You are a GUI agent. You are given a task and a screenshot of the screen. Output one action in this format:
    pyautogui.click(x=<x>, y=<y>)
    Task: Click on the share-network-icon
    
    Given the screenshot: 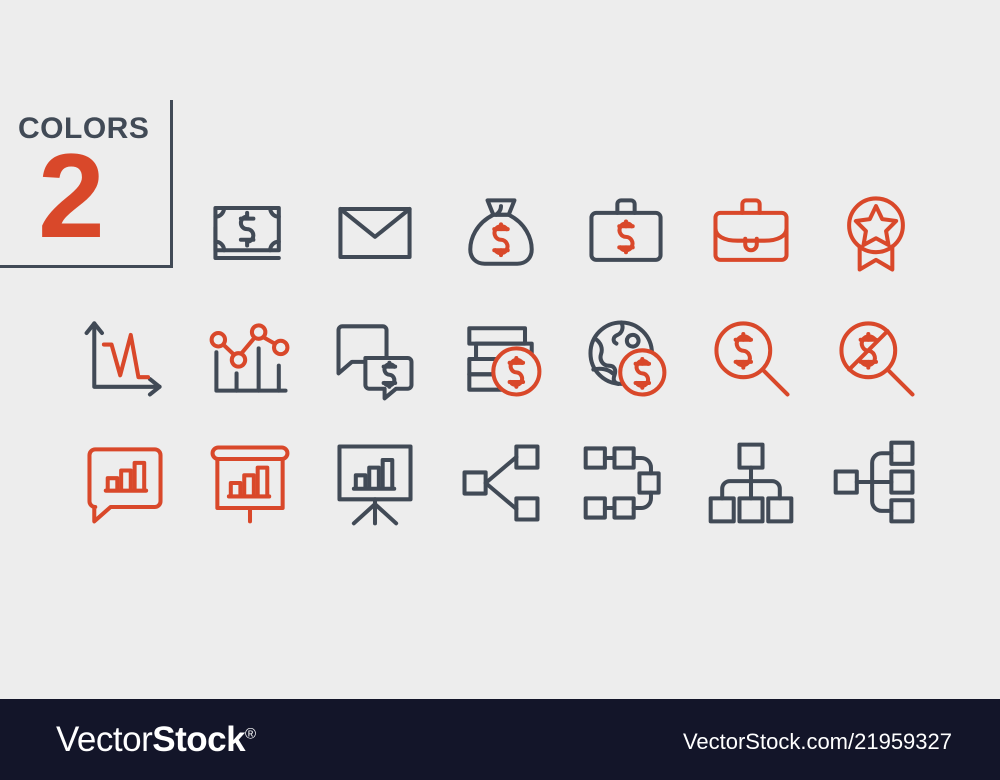 What is the action you would take?
    pyautogui.click(x=501, y=483)
    